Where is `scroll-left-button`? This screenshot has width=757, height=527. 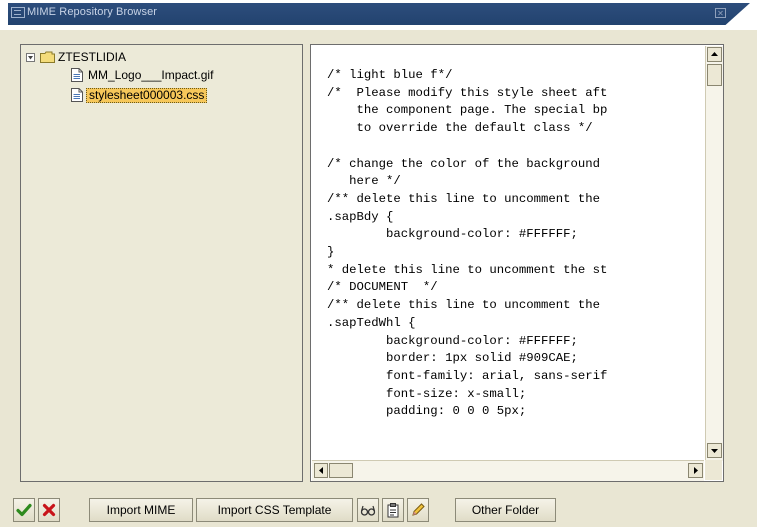
scroll-left-button is located at coordinates (321, 470).